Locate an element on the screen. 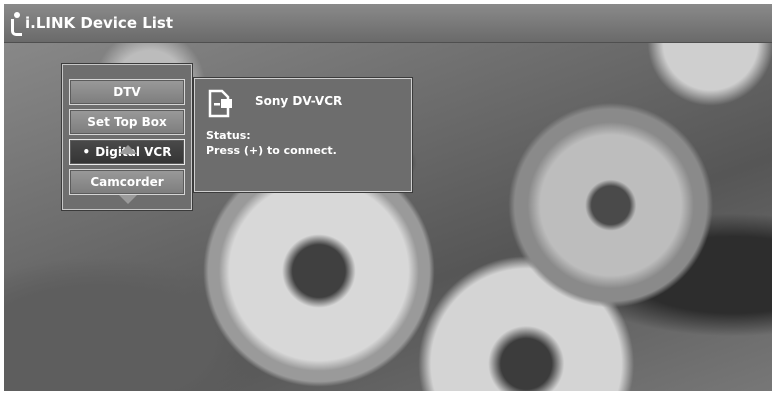 This screenshot has width=776, height=395. up-arrow-icon is located at coordinates (128, 149).